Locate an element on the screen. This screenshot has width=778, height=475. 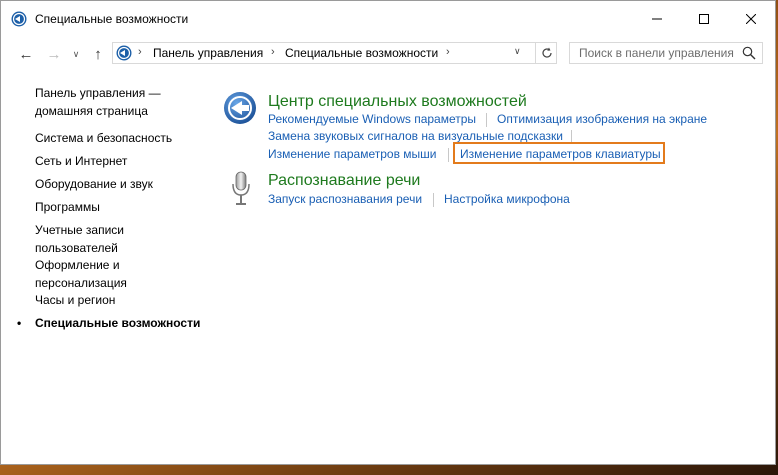
ease-of-access-icon is located at coordinates (240, 108).